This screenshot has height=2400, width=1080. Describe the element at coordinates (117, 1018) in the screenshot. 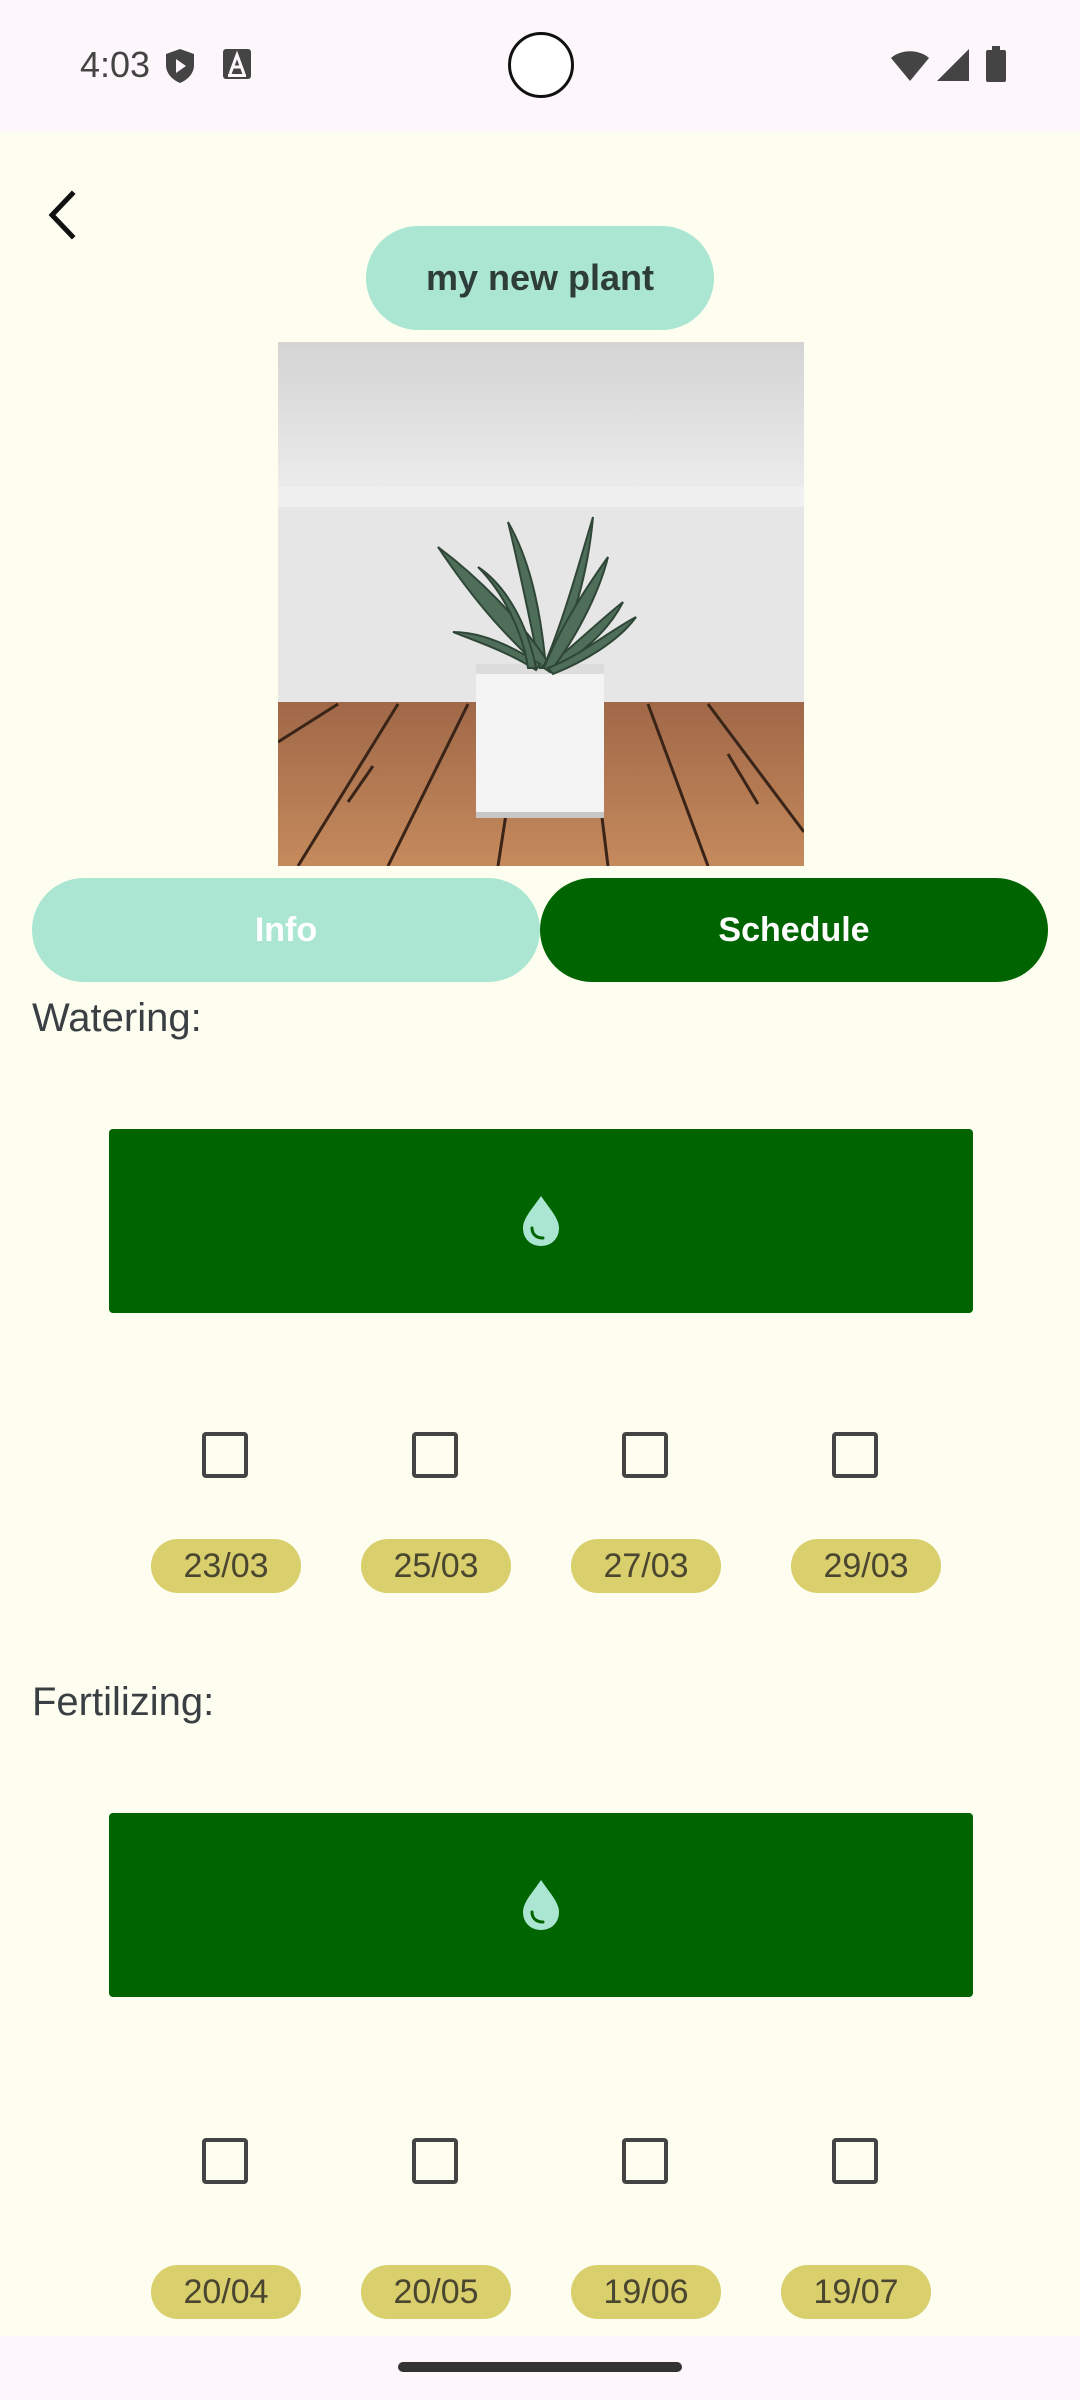

I see `watering-label: Watering:` at that location.